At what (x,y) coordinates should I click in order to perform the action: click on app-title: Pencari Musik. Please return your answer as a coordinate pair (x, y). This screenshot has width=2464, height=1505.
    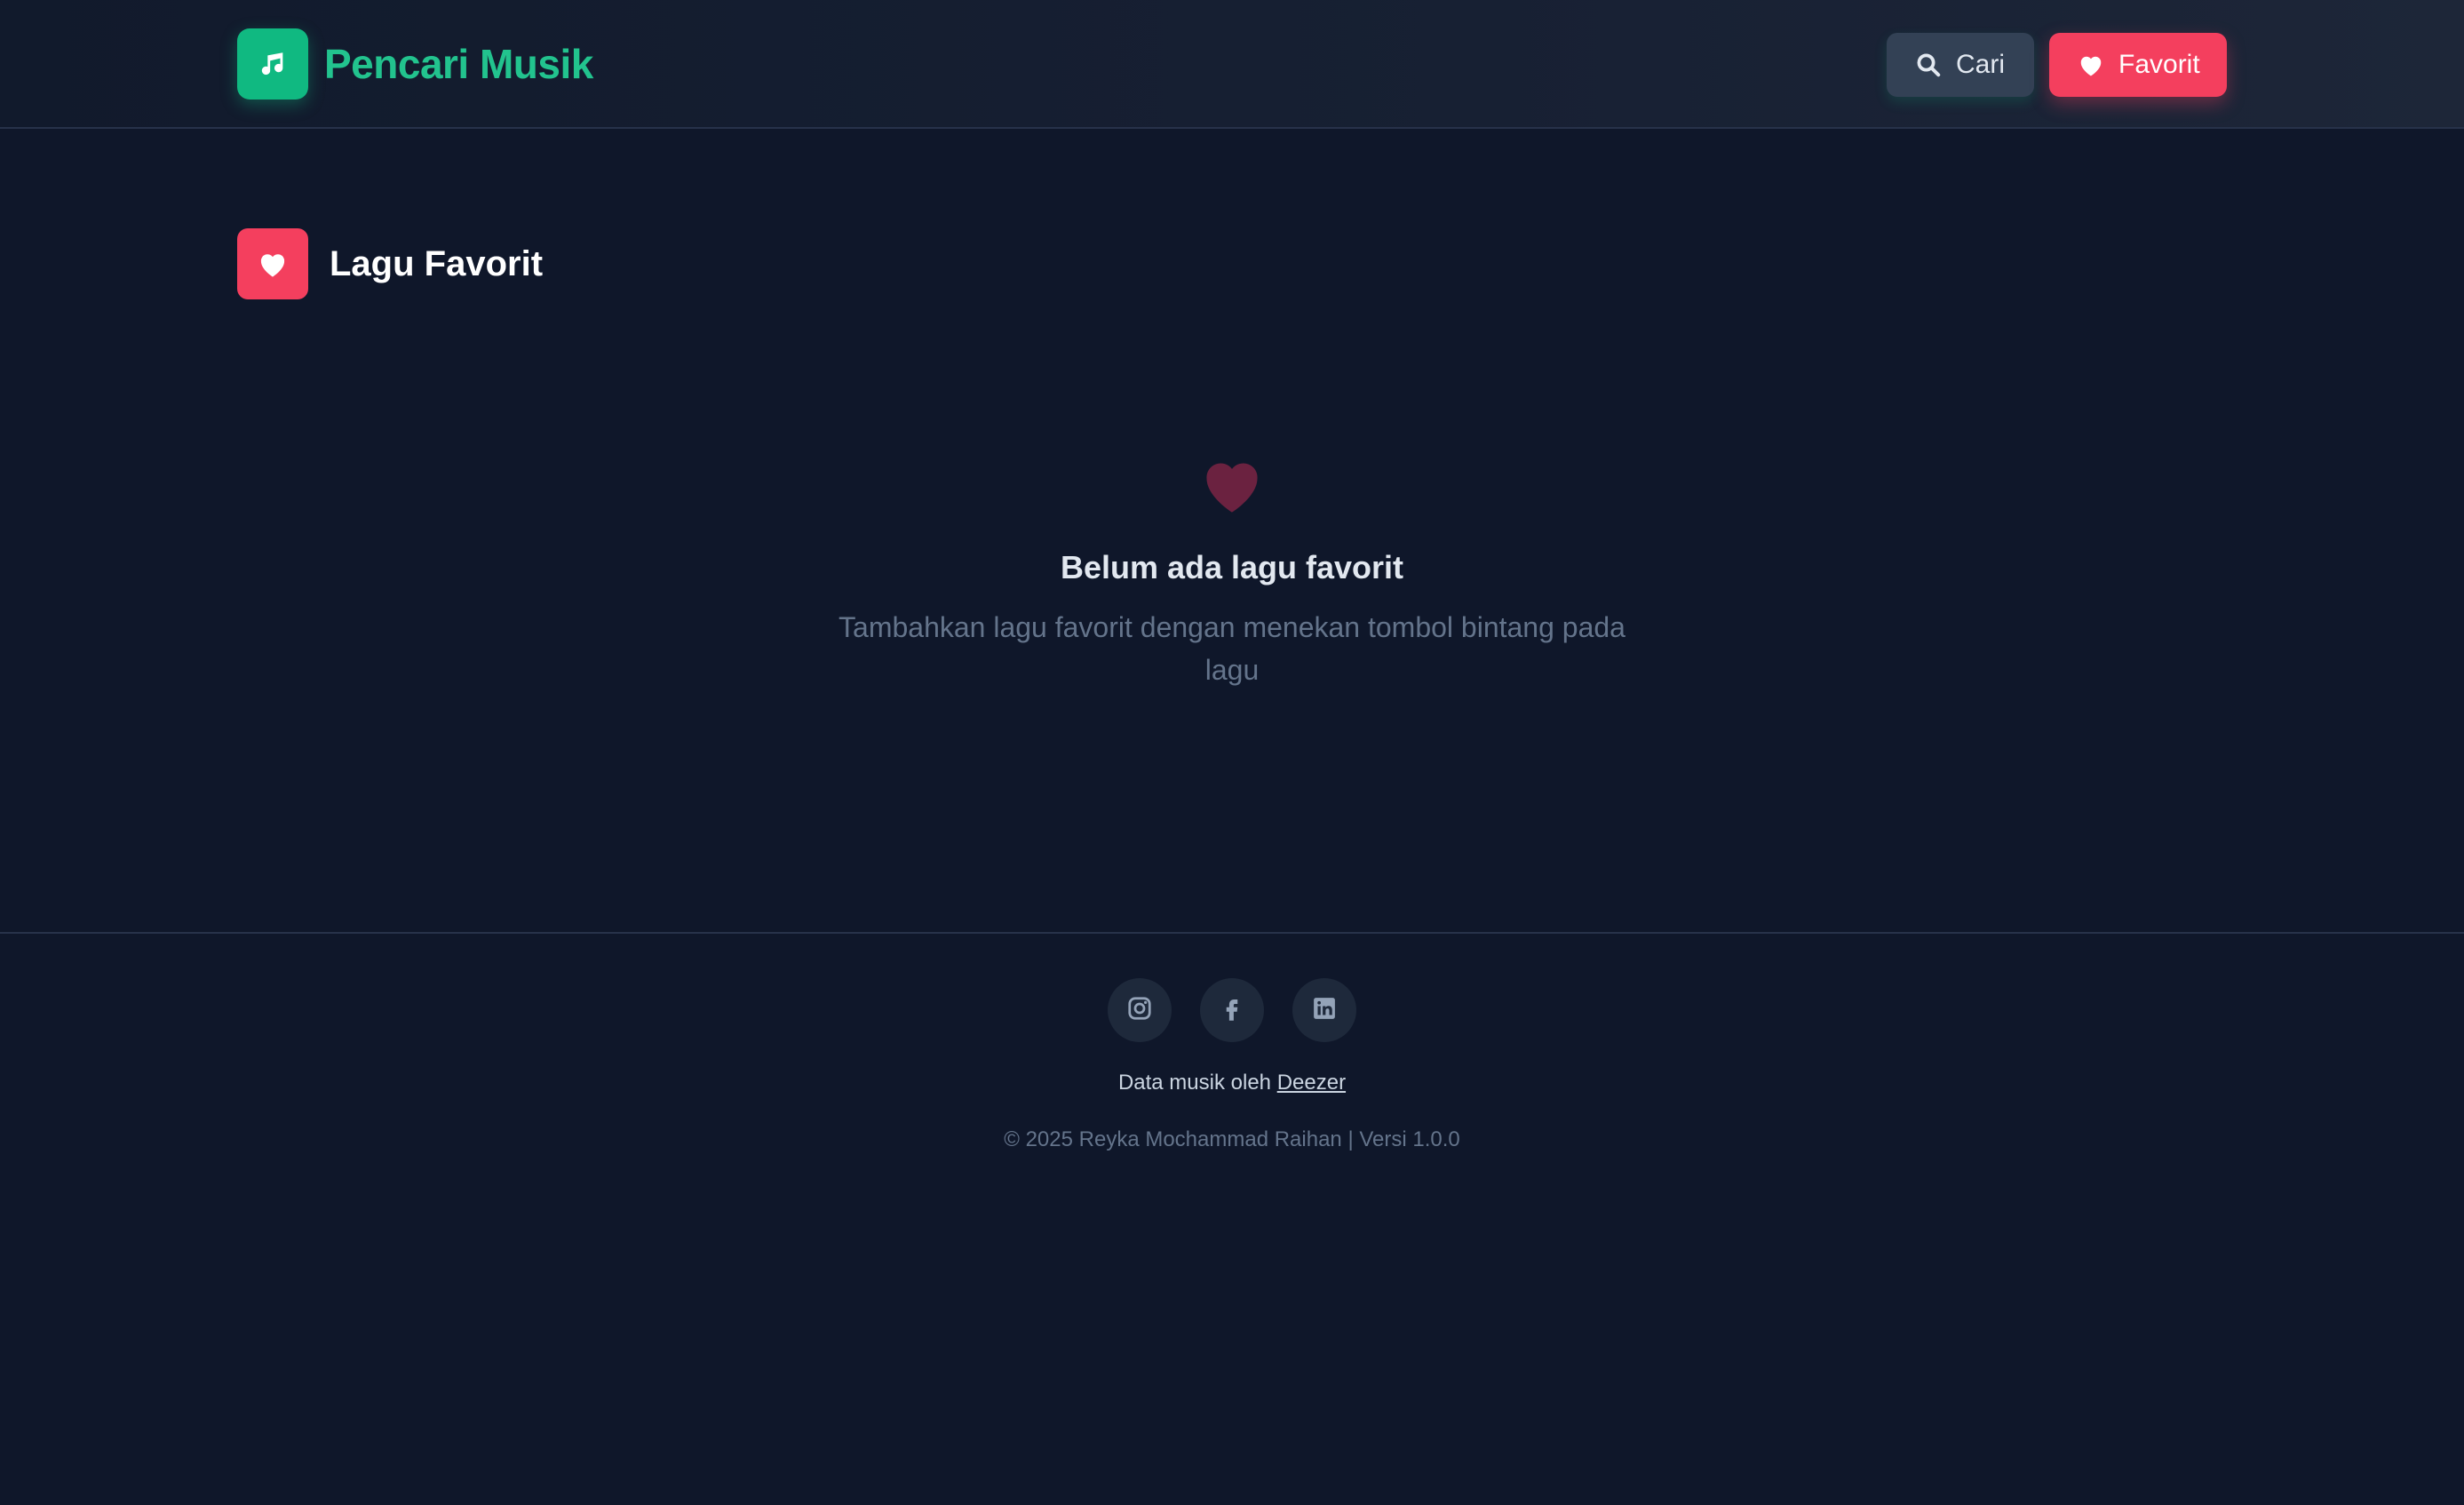
    Looking at the image, I should click on (458, 64).